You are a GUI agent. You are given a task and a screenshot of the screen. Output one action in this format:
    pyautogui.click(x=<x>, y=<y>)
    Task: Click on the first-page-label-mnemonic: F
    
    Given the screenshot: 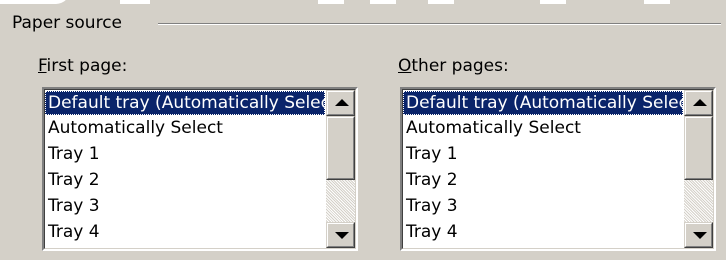 What is the action you would take?
    pyautogui.click(x=42, y=66)
    